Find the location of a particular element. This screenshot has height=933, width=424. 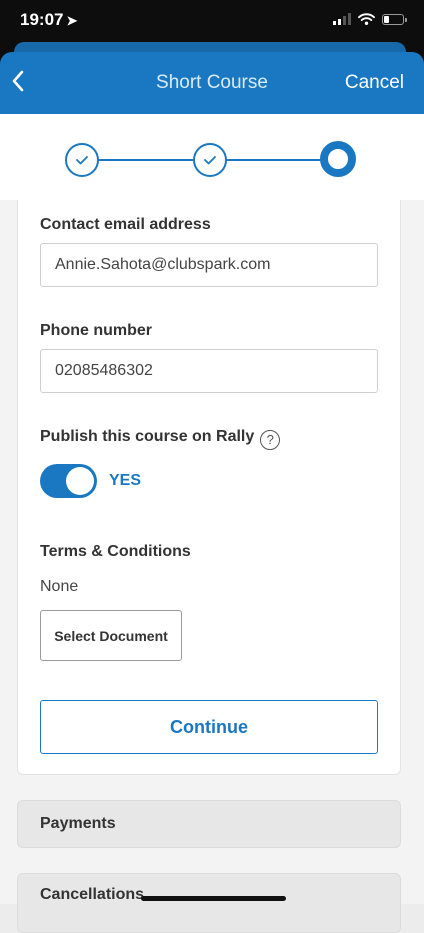

select-document-button: Select Document is located at coordinates (111, 635).